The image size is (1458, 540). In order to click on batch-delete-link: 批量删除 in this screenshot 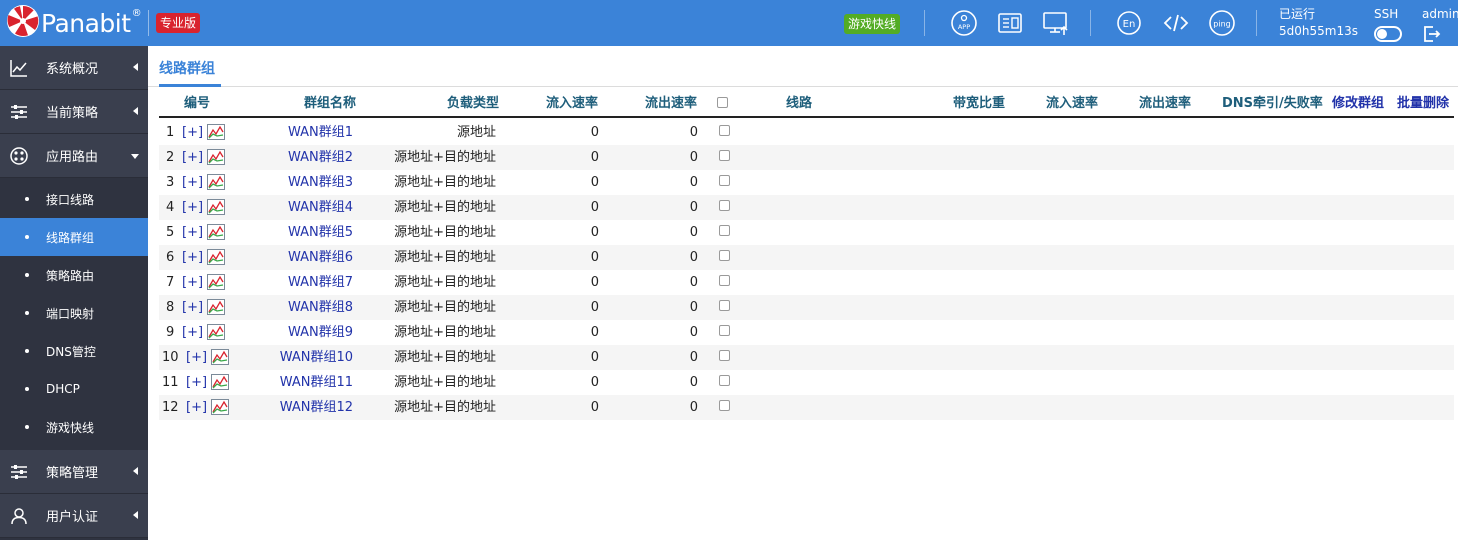, I will do `click(1423, 104)`.